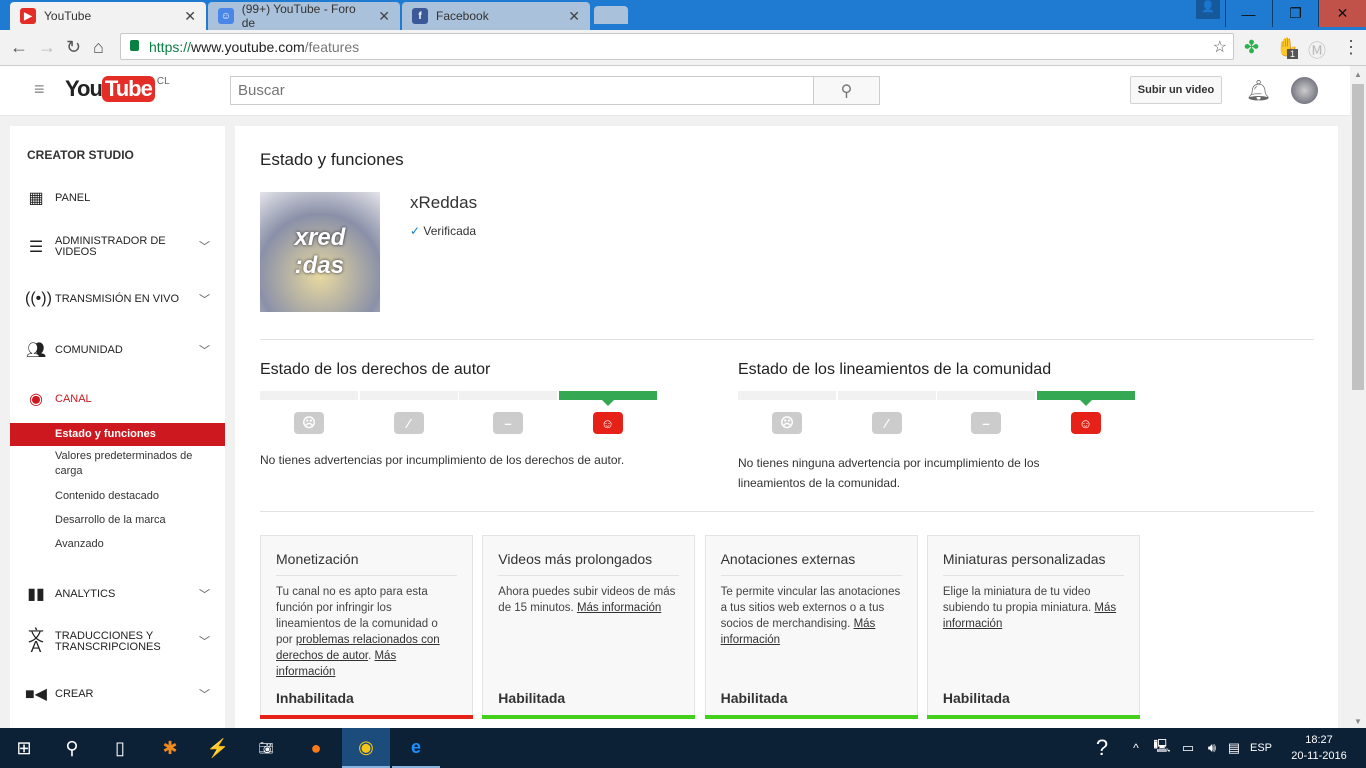 The height and width of the screenshot is (768, 1366). Describe the element at coordinates (607, 406) in the screenshot. I see `pointer-triangle` at that location.